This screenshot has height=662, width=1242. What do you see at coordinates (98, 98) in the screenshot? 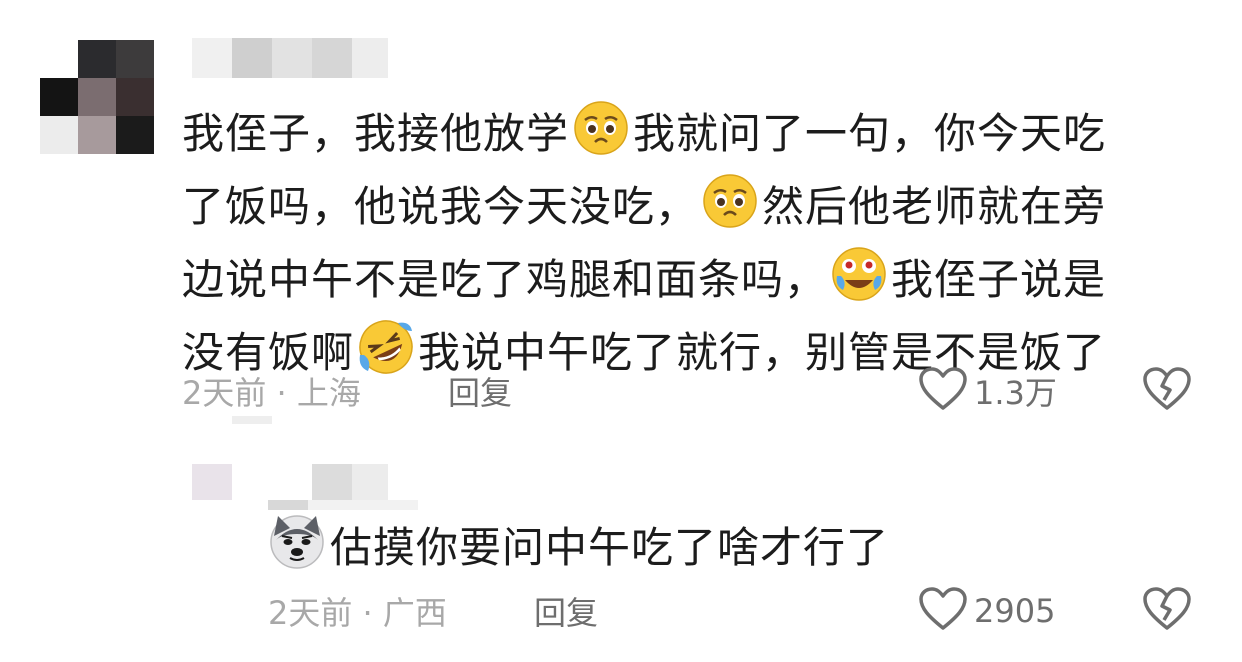
I see `avatar` at bounding box center [98, 98].